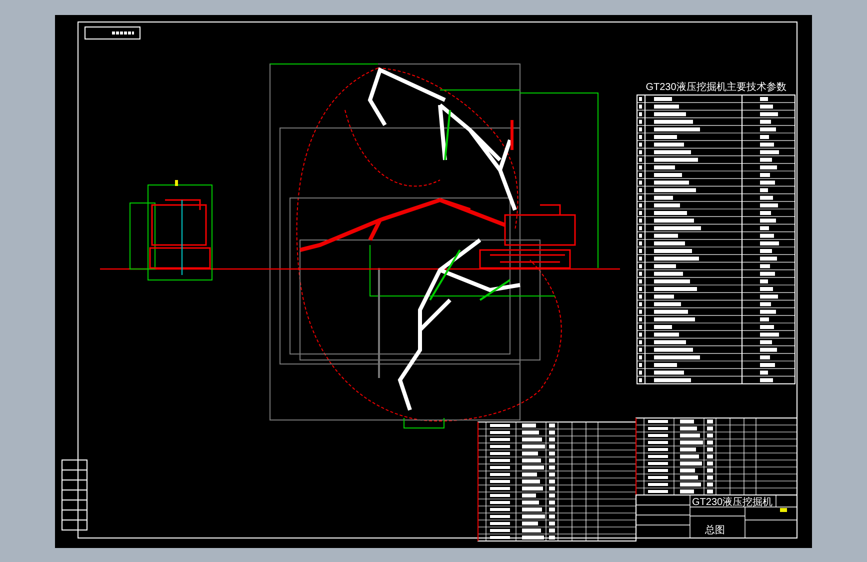 This screenshot has height=562, width=867. What do you see at coordinates (716, 87) in the screenshot?
I see `table-title: GT230液压挖掘机主要技术参数` at bounding box center [716, 87].